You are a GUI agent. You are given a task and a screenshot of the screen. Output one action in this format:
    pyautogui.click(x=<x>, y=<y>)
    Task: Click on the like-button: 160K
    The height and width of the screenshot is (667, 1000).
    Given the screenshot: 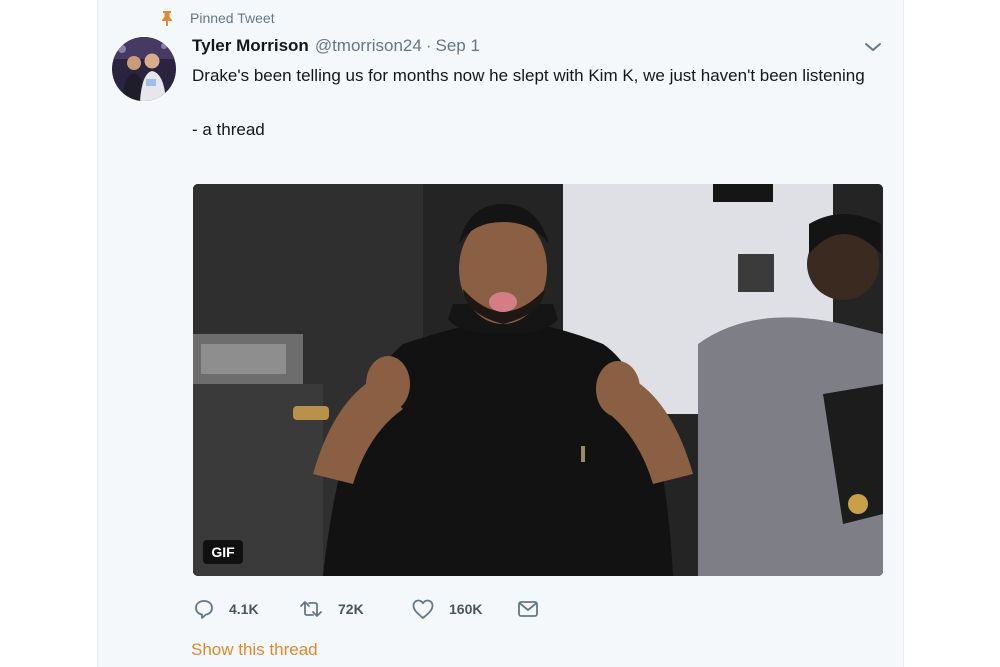 What is the action you would take?
    pyautogui.click(x=463, y=609)
    